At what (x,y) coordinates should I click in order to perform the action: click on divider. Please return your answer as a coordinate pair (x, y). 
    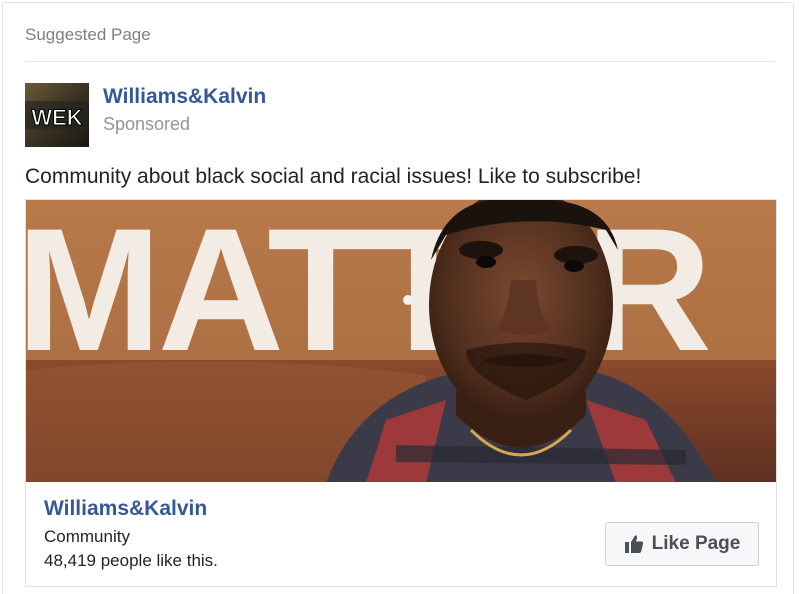
    Looking at the image, I should click on (400, 61).